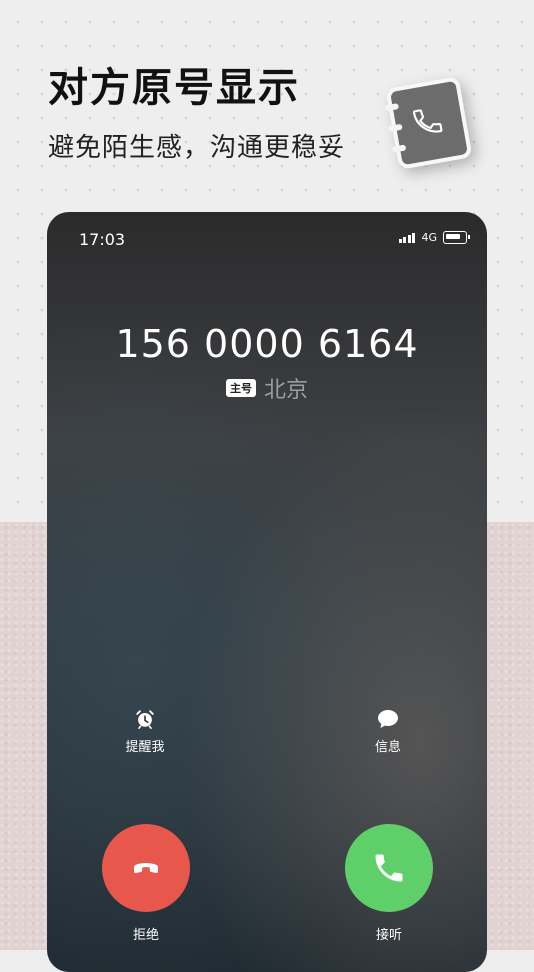 This screenshot has height=972, width=534. I want to click on status-time: 17:03, so click(102, 239).